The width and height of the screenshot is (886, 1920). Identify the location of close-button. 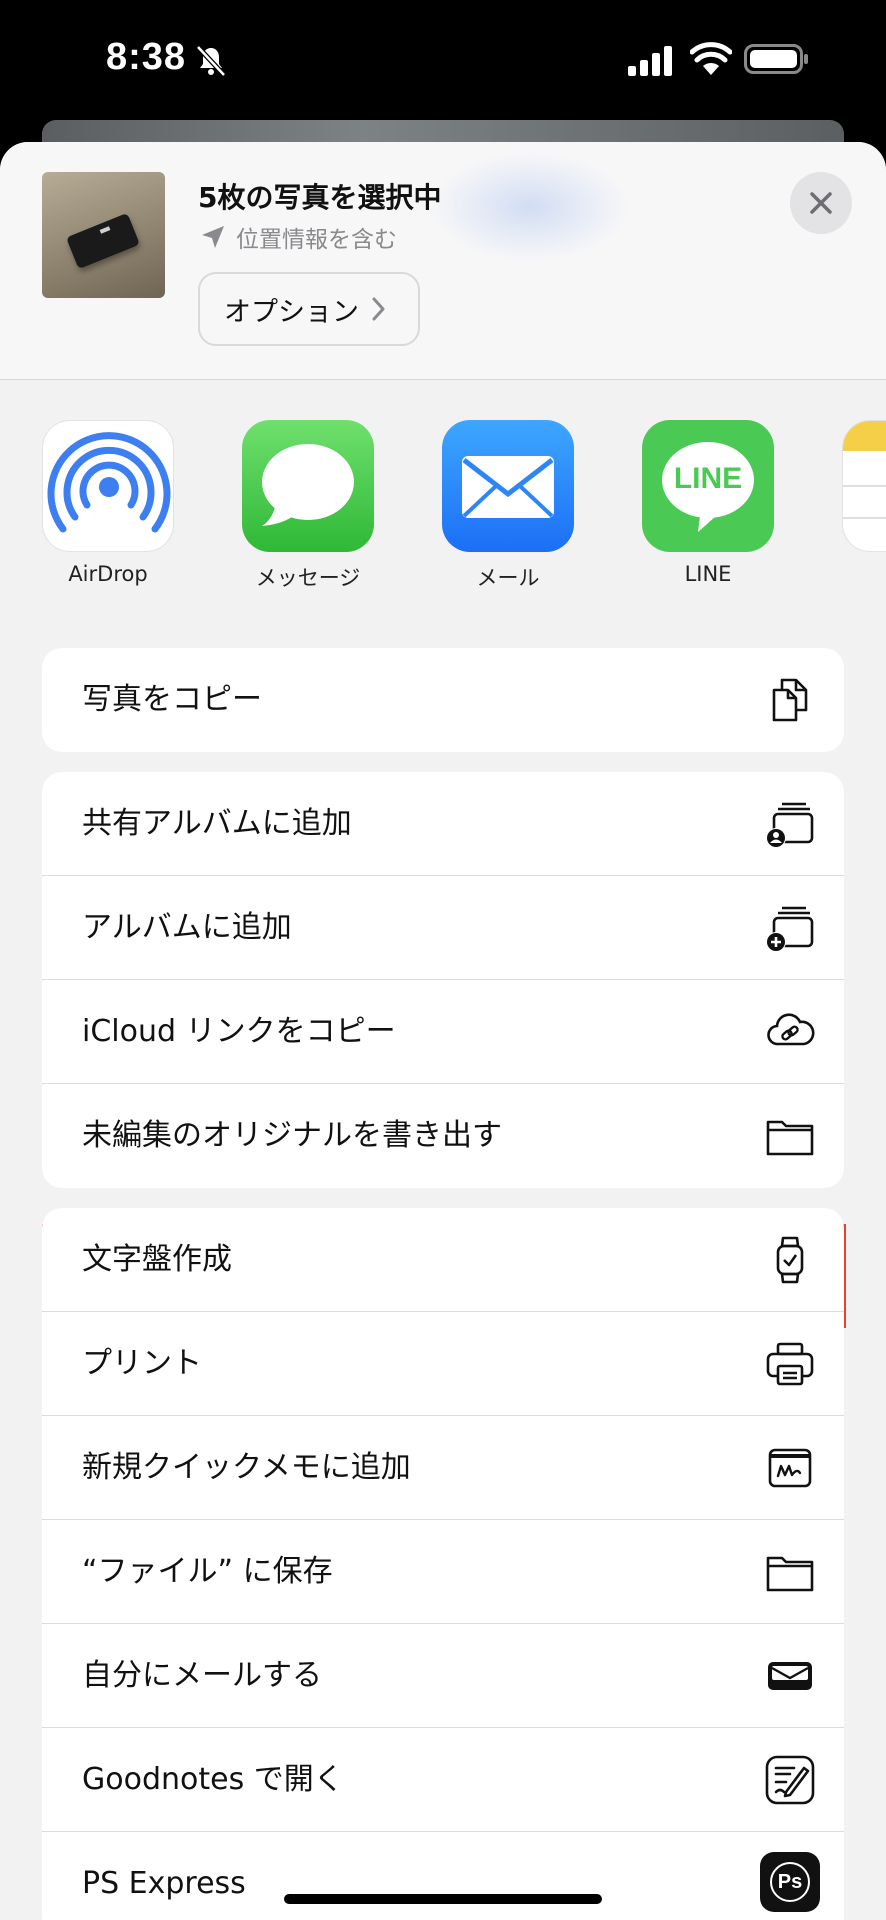
(821, 203).